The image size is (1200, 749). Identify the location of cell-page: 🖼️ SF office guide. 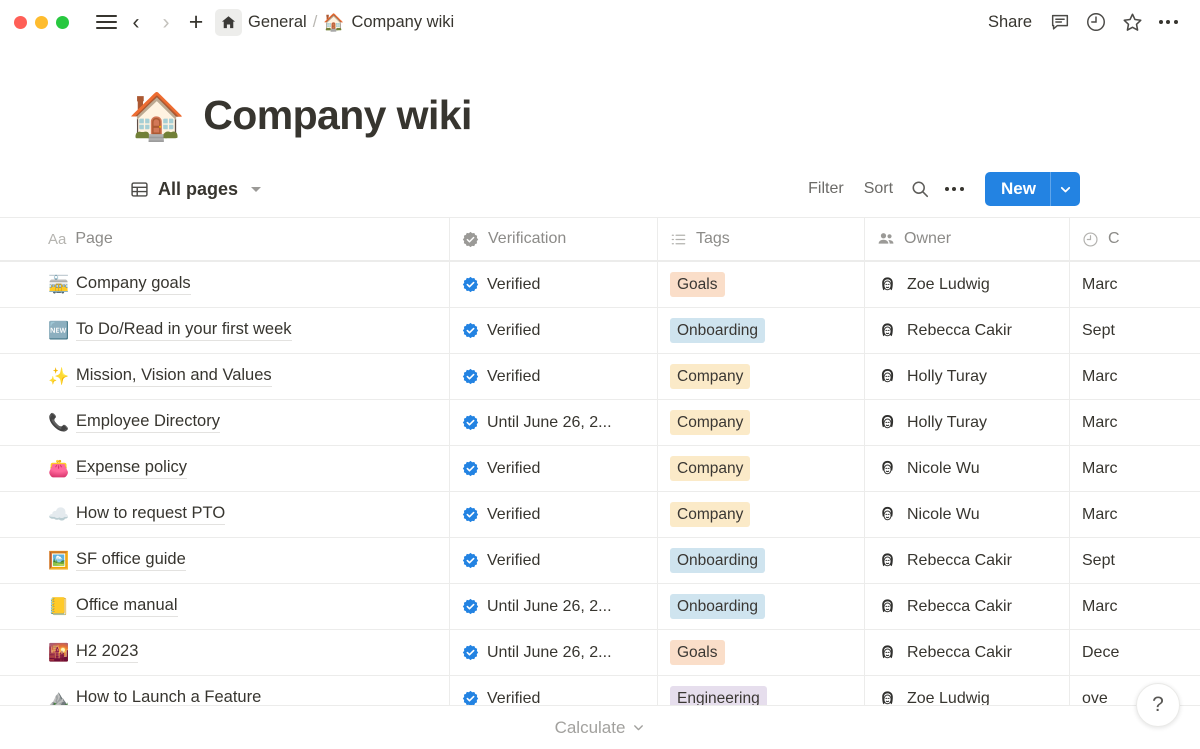
(225, 560).